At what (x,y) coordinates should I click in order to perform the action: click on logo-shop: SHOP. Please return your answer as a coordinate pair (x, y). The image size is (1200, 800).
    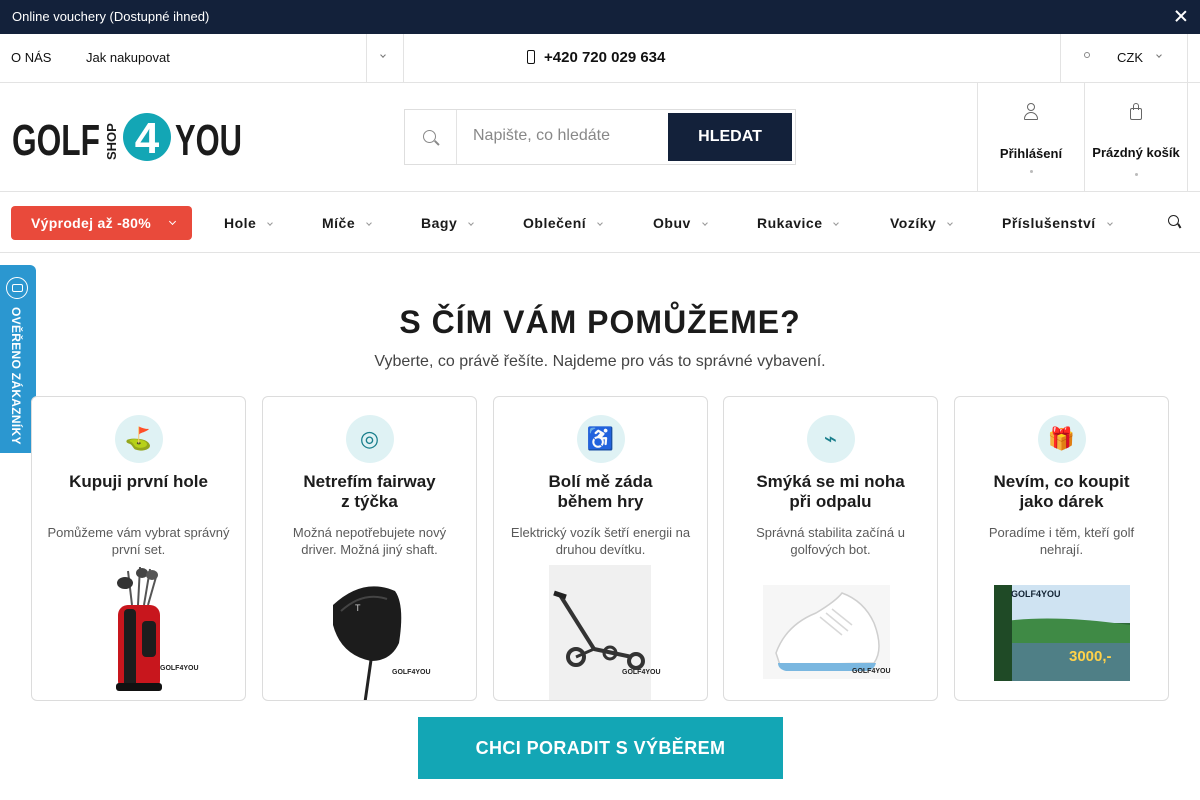
    Looking at the image, I should click on (111, 141).